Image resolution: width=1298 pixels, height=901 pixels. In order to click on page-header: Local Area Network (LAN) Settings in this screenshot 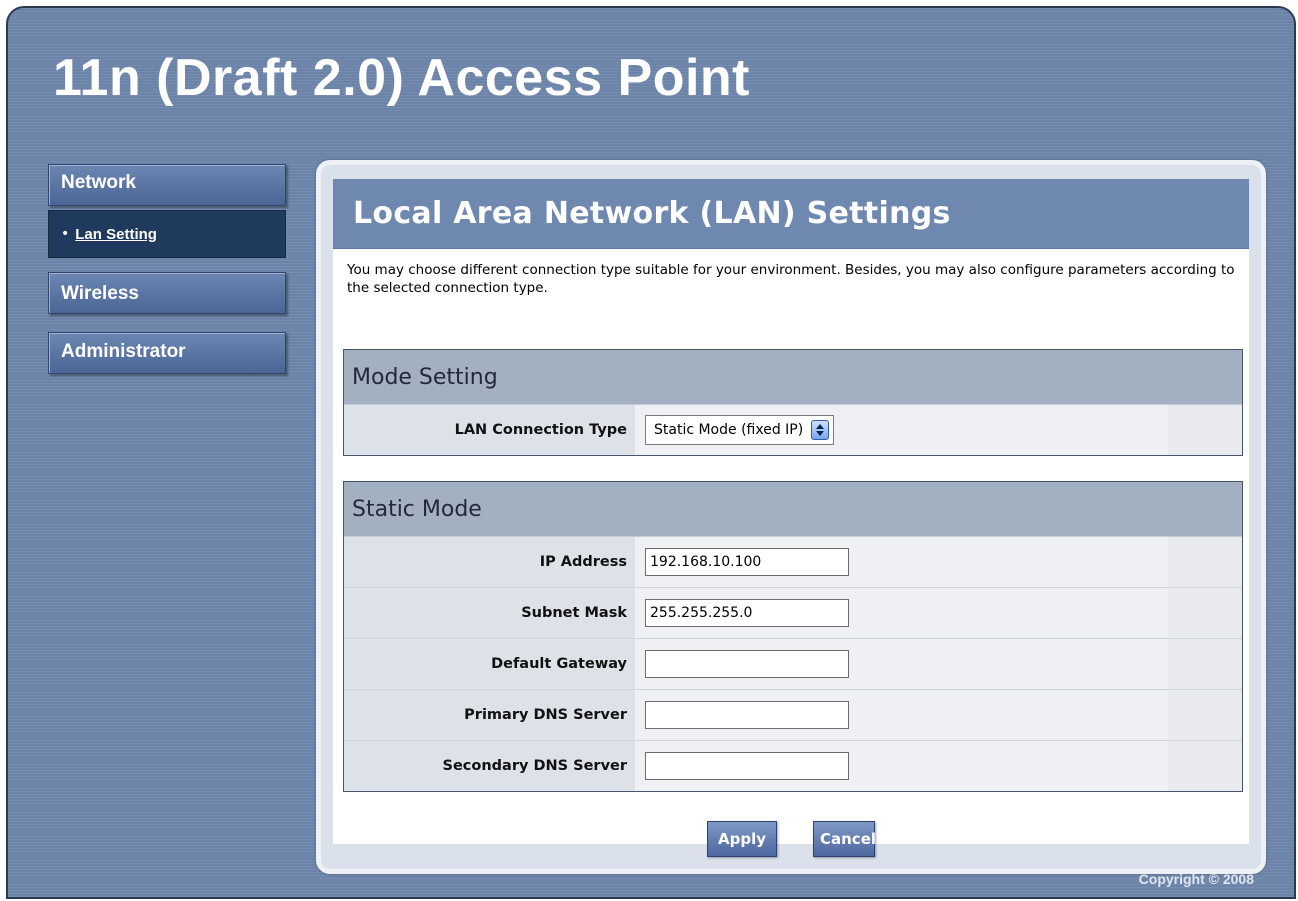, I will do `click(791, 214)`.